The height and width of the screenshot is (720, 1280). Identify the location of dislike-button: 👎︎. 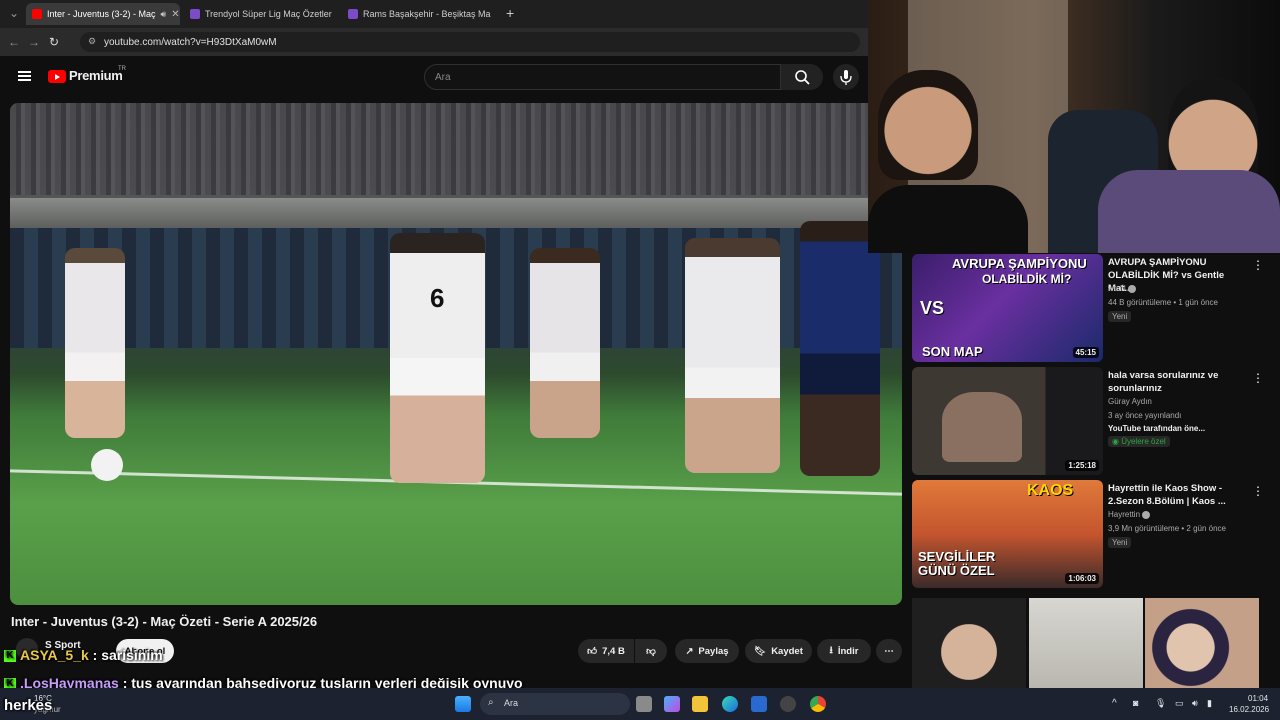
(651, 651).